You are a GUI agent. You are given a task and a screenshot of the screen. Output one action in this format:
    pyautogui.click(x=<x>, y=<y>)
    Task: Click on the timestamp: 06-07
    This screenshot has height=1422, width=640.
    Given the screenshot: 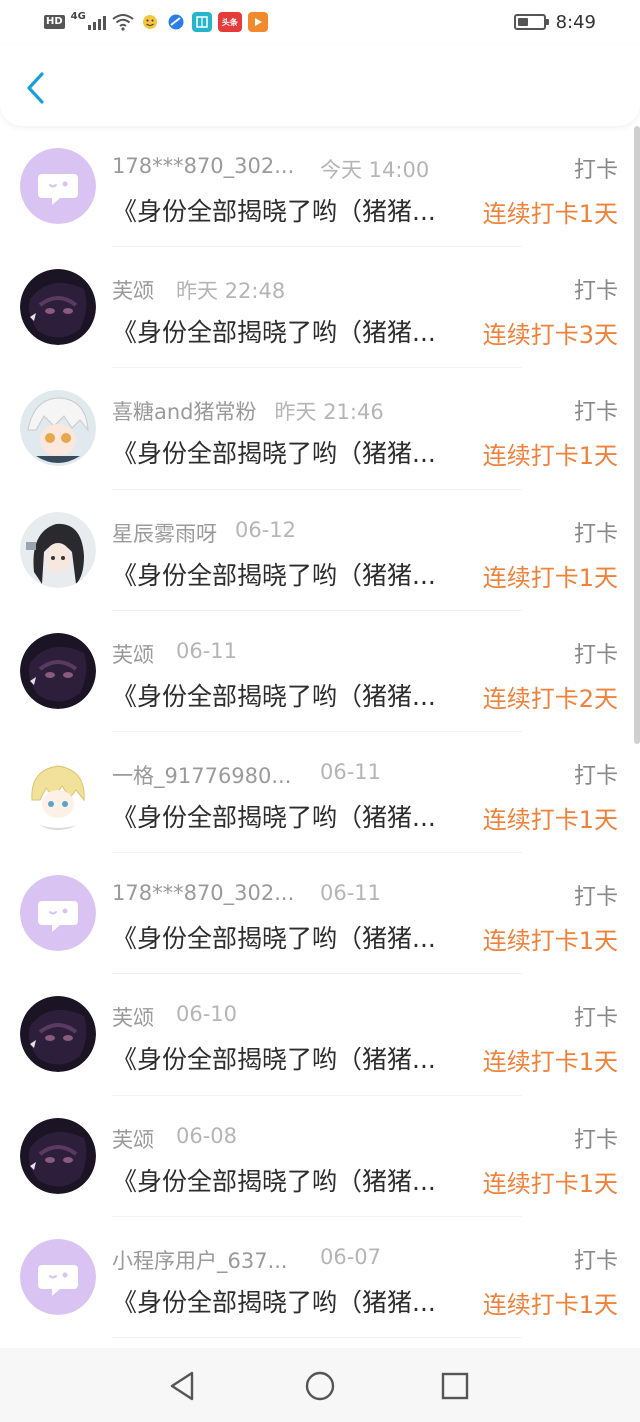 What is the action you would take?
    pyautogui.click(x=351, y=1256)
    